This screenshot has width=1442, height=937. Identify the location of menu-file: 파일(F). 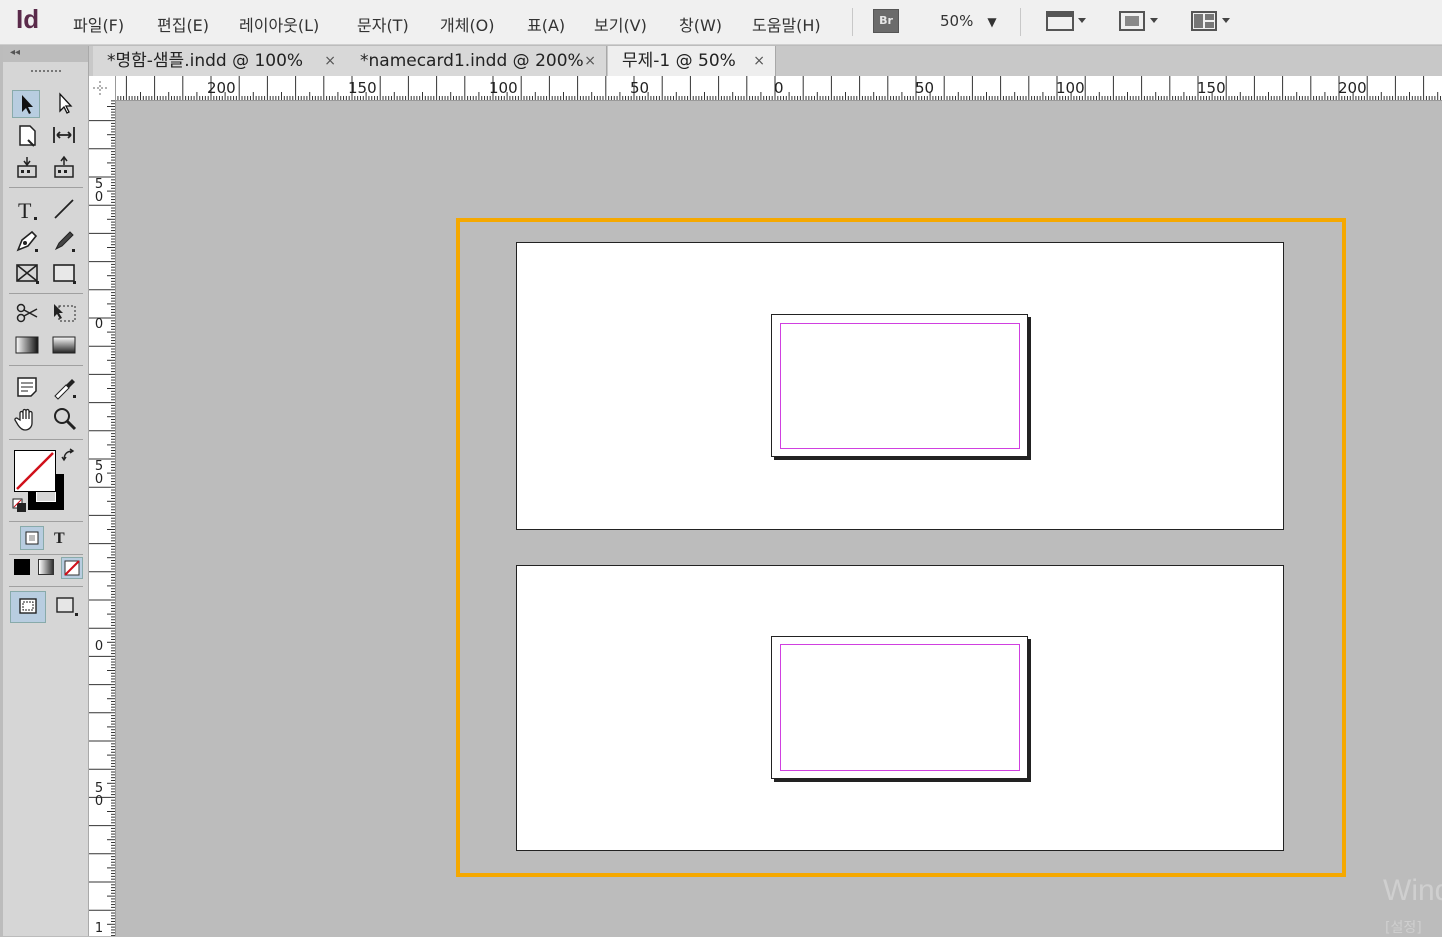
(98, 24).